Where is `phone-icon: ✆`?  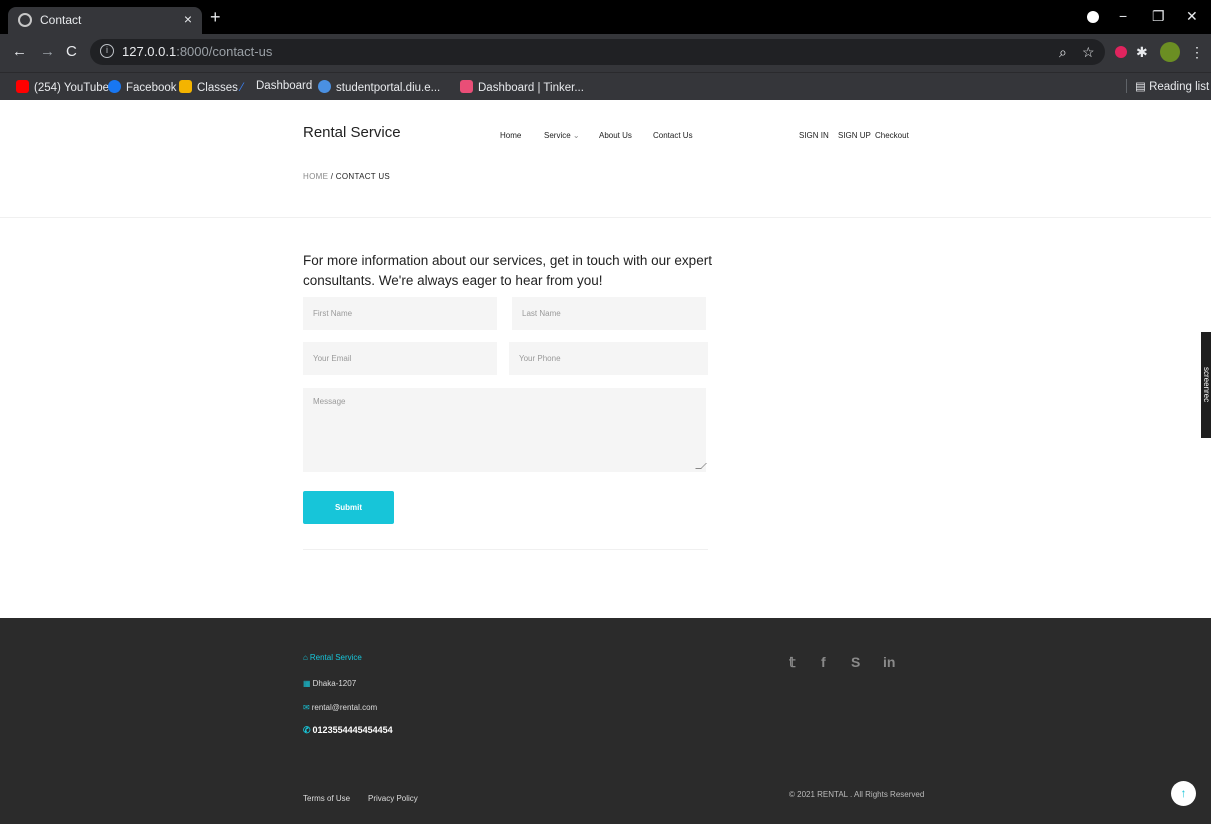 phone-icon: ✆ is located at coordinates (307, 730).